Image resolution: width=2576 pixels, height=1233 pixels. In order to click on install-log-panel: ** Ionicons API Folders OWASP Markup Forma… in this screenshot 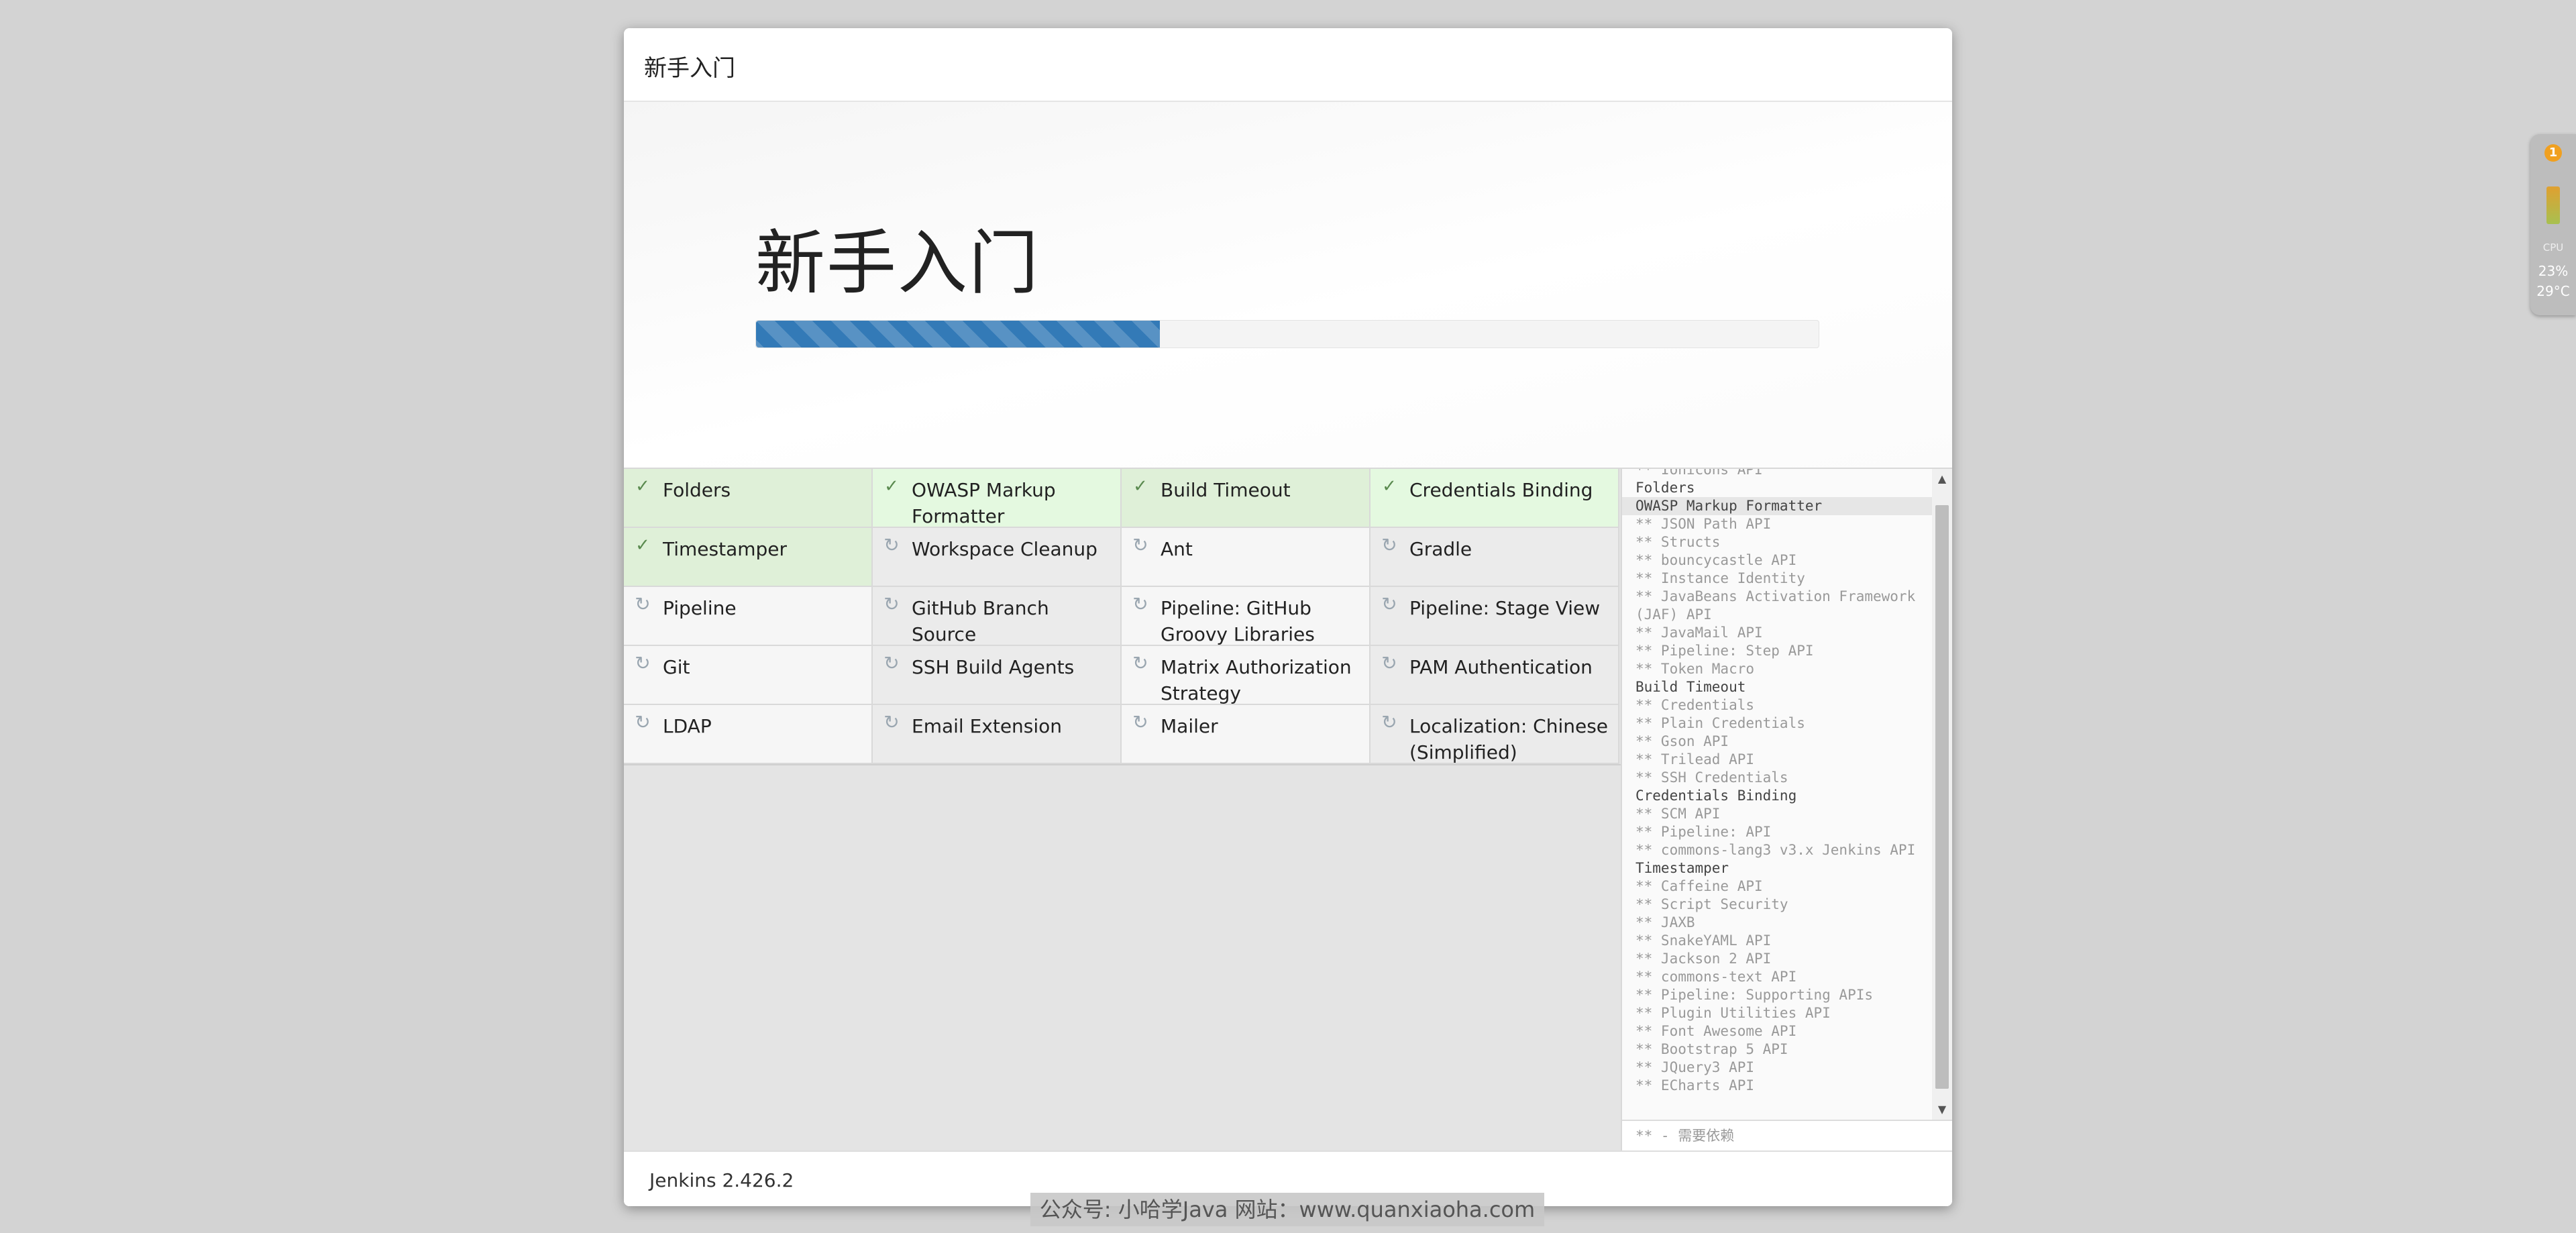, I will do `click(1787, 795)`.